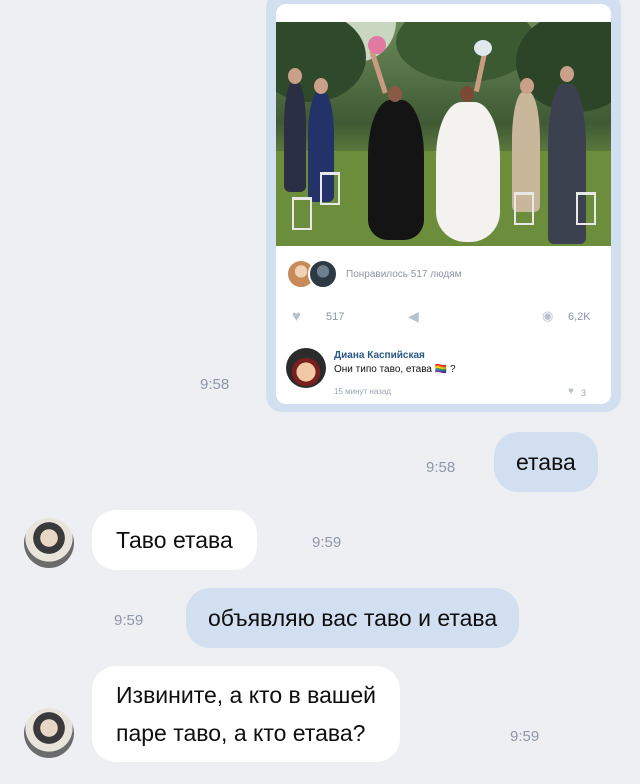  I want to click on post-photo, so click(443, 134).